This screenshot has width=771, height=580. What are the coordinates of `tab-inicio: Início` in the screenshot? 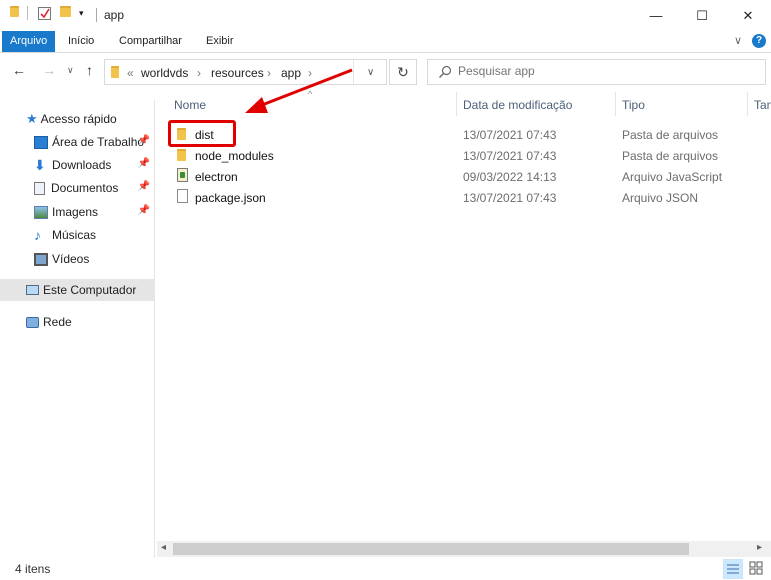 It's located at (81, 41).